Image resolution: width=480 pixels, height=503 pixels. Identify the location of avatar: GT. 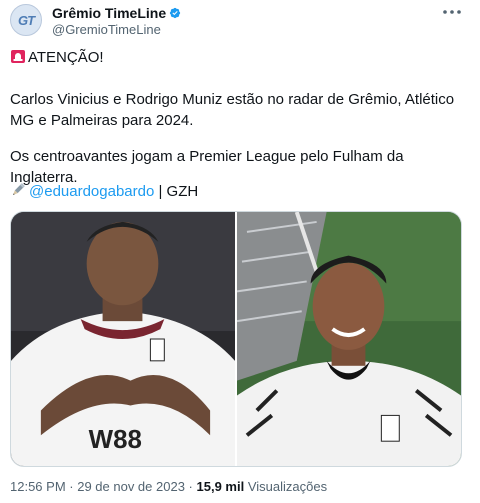
(26, 20).